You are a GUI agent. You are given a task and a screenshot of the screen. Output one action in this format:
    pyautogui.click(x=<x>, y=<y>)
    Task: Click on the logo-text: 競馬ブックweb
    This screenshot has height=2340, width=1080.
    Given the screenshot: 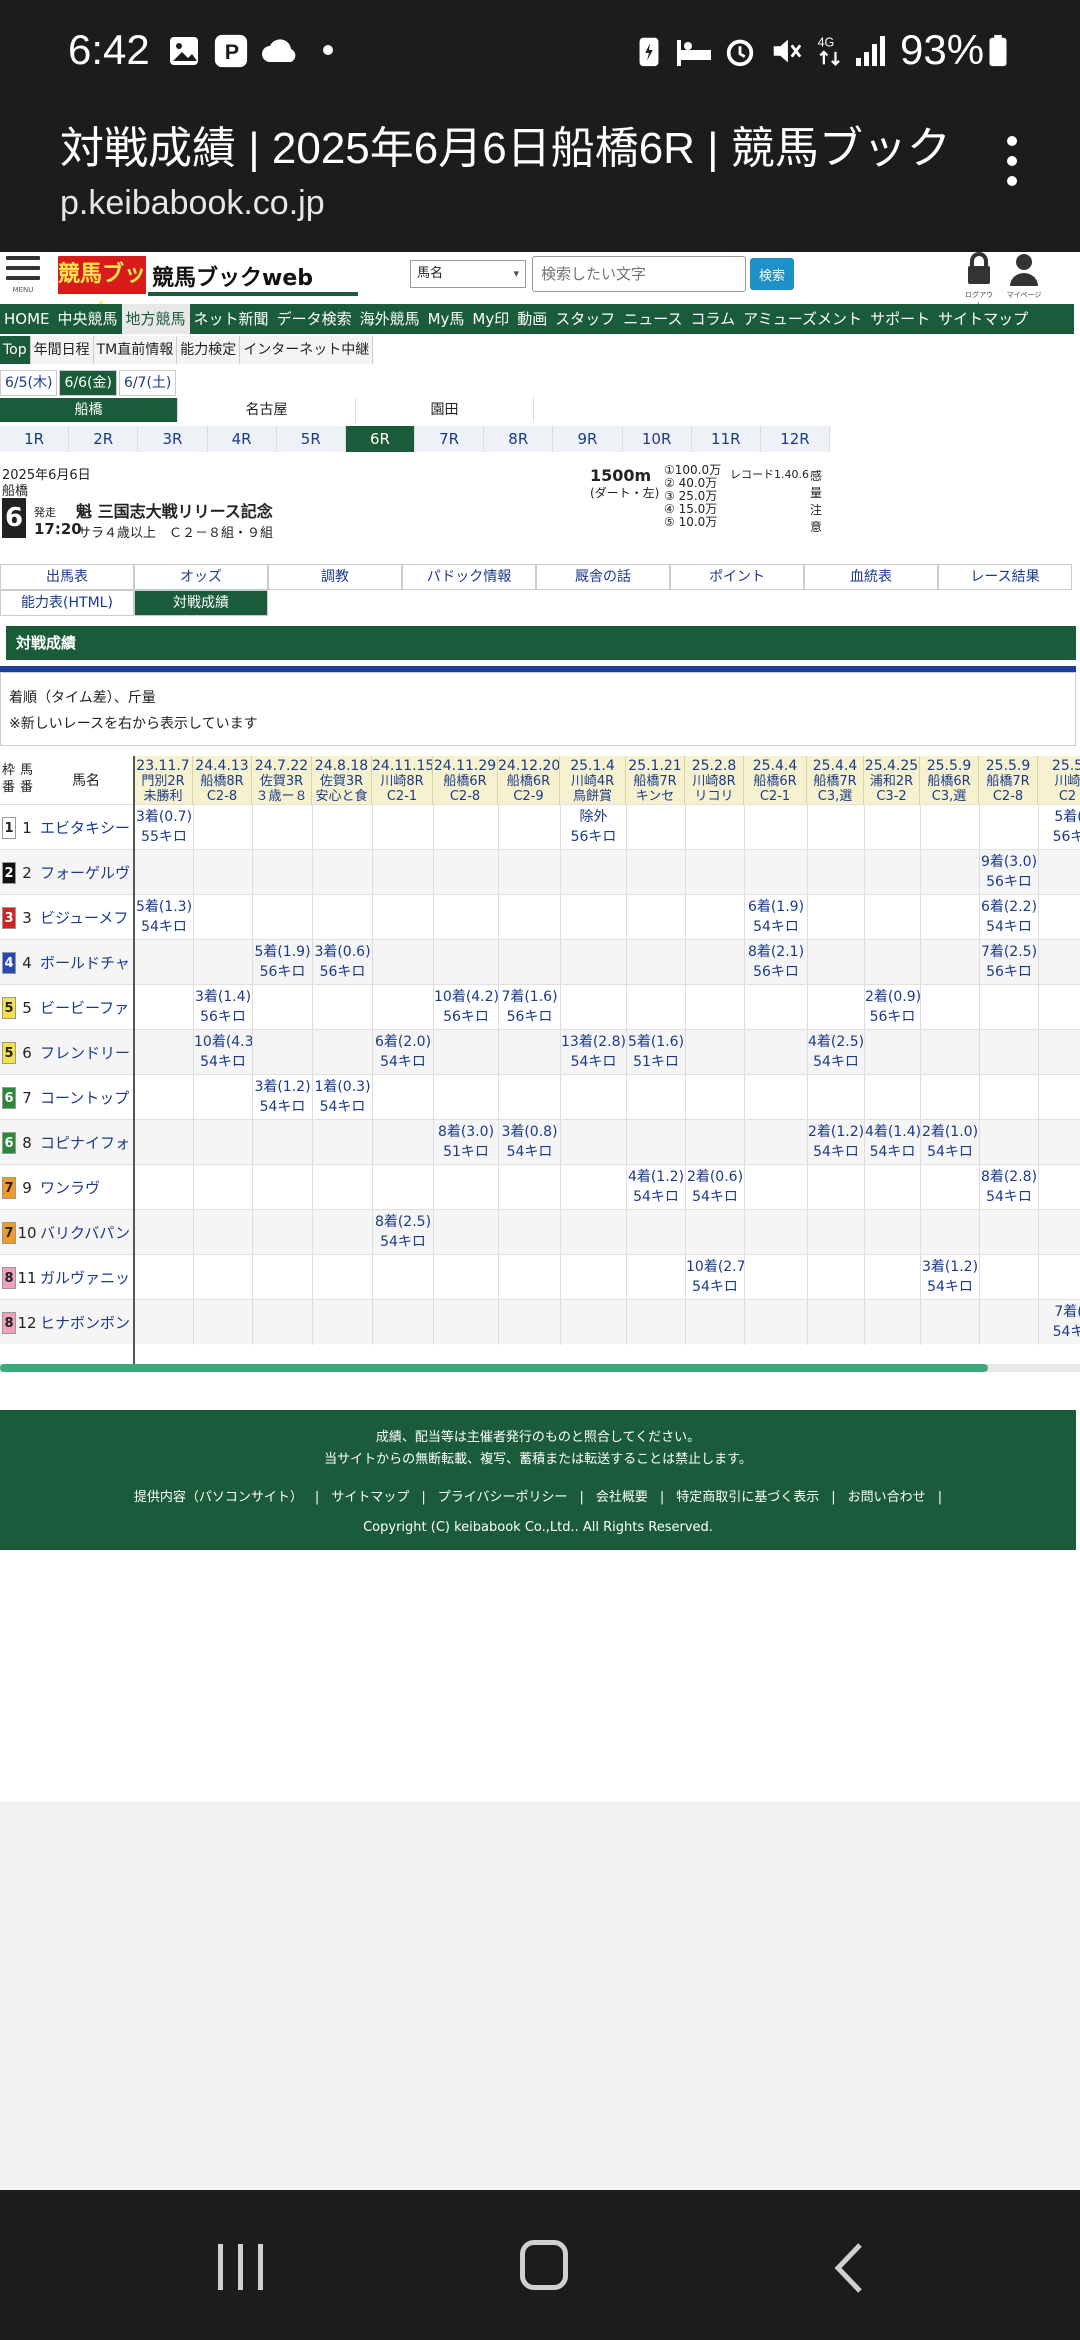 What is the action you would take?
    pyautogui.click(x=232, y=276)
    